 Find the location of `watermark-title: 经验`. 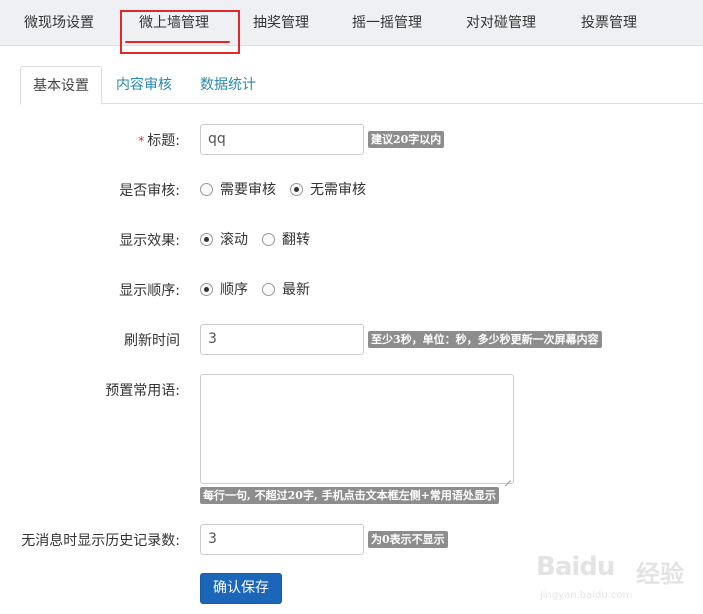

watermark-title: 经验 is located at coordinates (660, 574).